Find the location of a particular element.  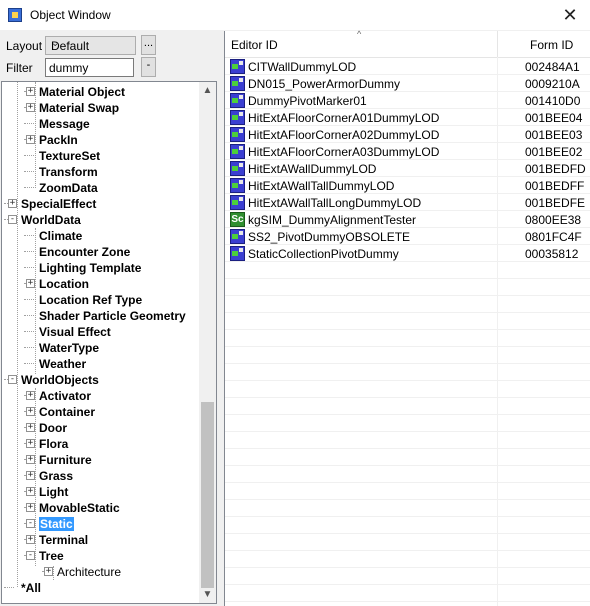

filter-input is located at coordinates (89, 67).